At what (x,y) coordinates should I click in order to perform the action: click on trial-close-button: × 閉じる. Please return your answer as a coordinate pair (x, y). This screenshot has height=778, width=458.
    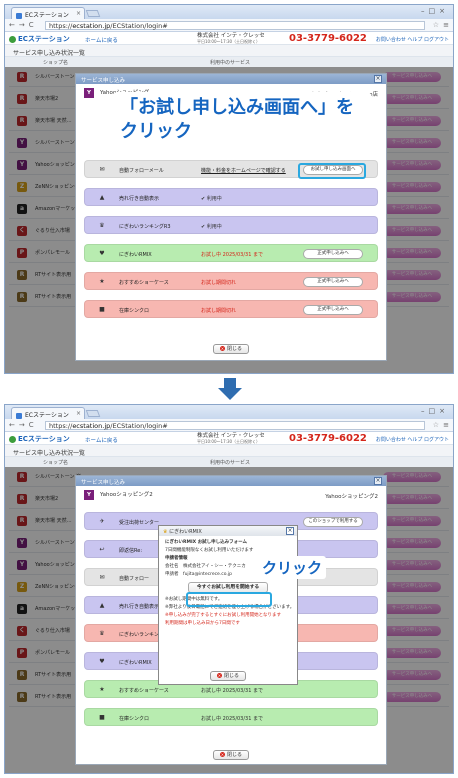
    Looking at the image, I should click on (228, 676).